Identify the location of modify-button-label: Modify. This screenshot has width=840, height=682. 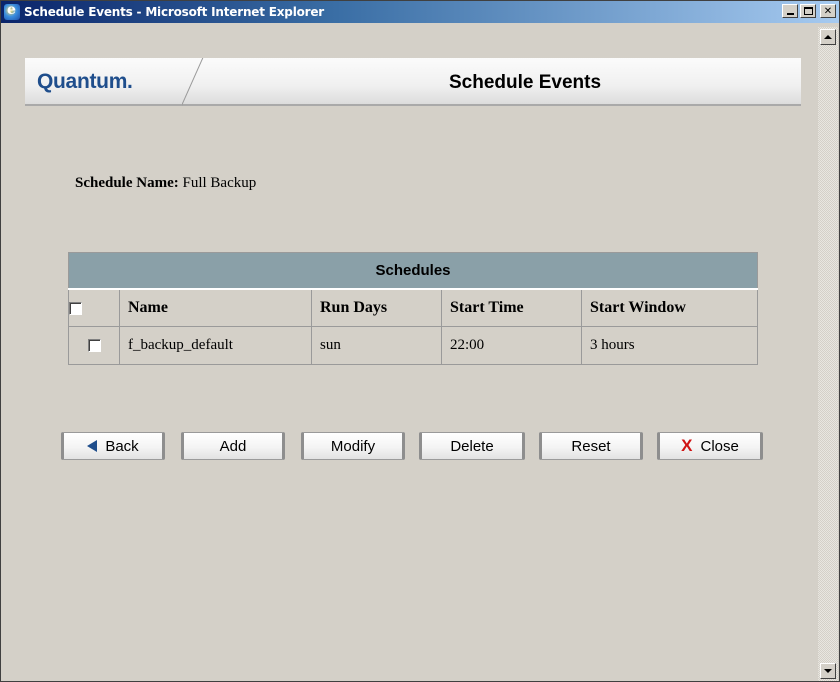
(353, 446).